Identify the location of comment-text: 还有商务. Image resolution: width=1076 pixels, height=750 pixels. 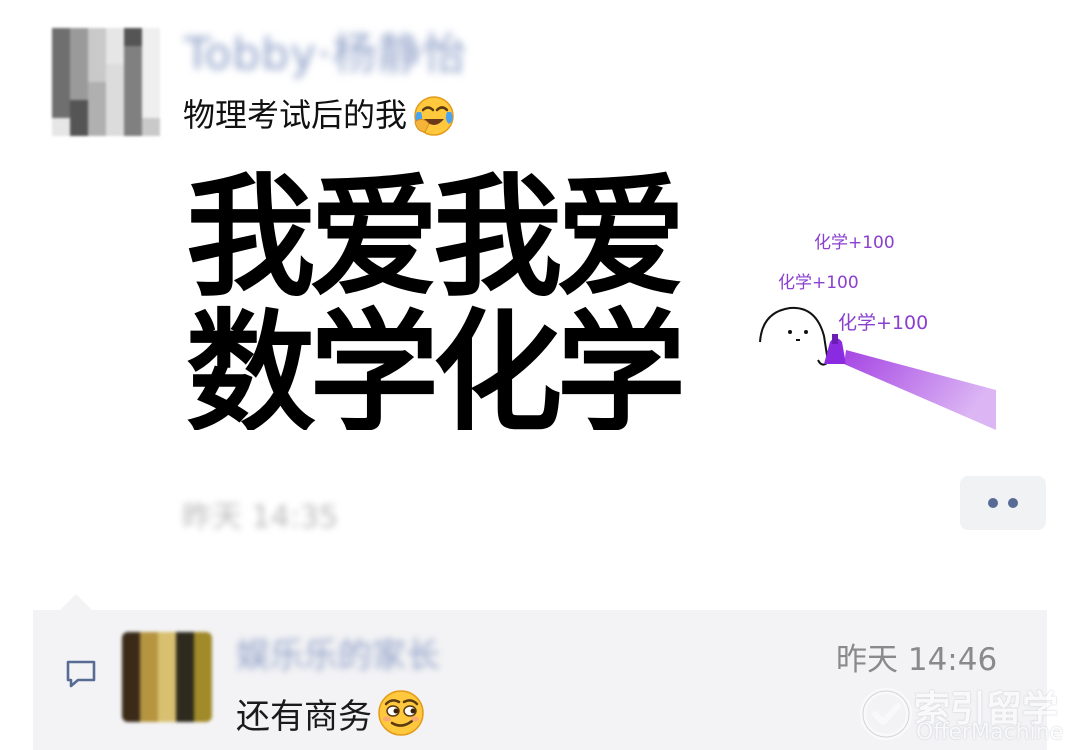
(331, 713).